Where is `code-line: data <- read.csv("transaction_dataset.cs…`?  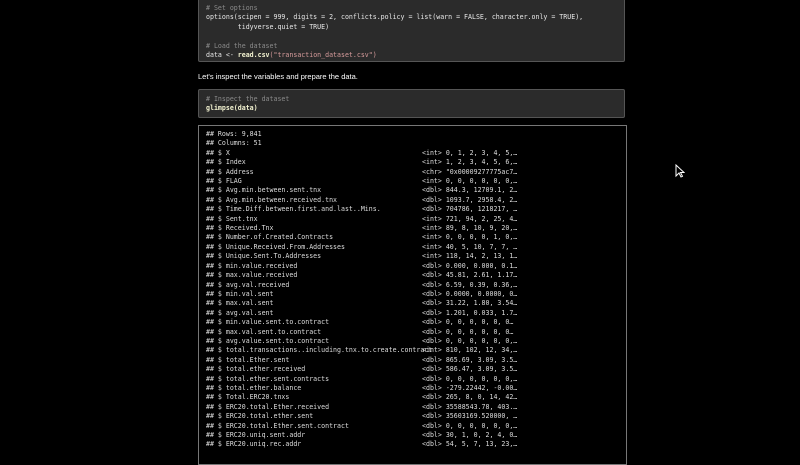 code-line: data <- read.csv("transaction_dataset.cs… is located at coordinates (411, 55).